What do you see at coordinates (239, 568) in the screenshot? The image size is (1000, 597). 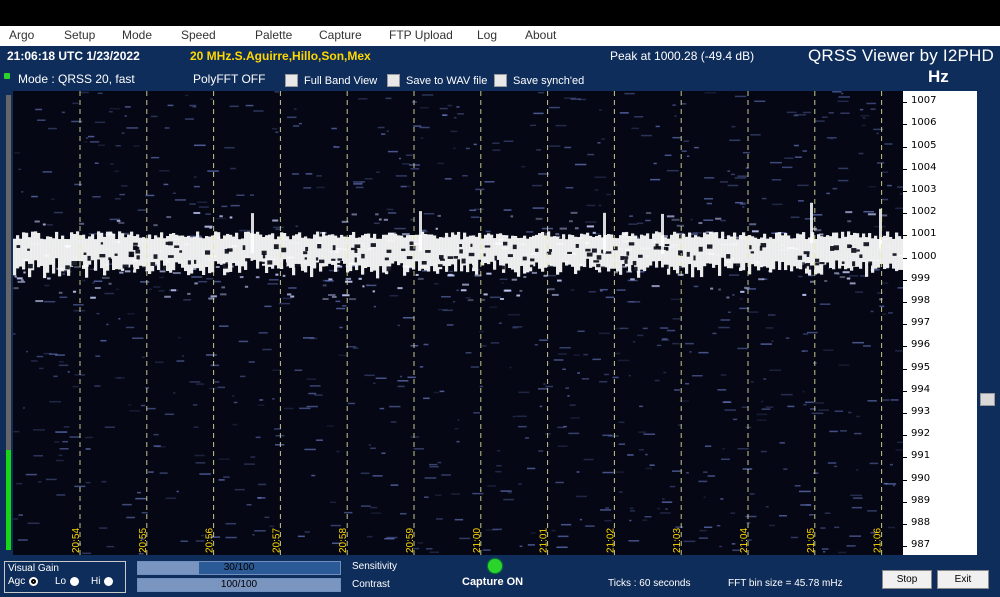 I see `sensitivity-slider: 30/100` at bounding box center [239, 568].